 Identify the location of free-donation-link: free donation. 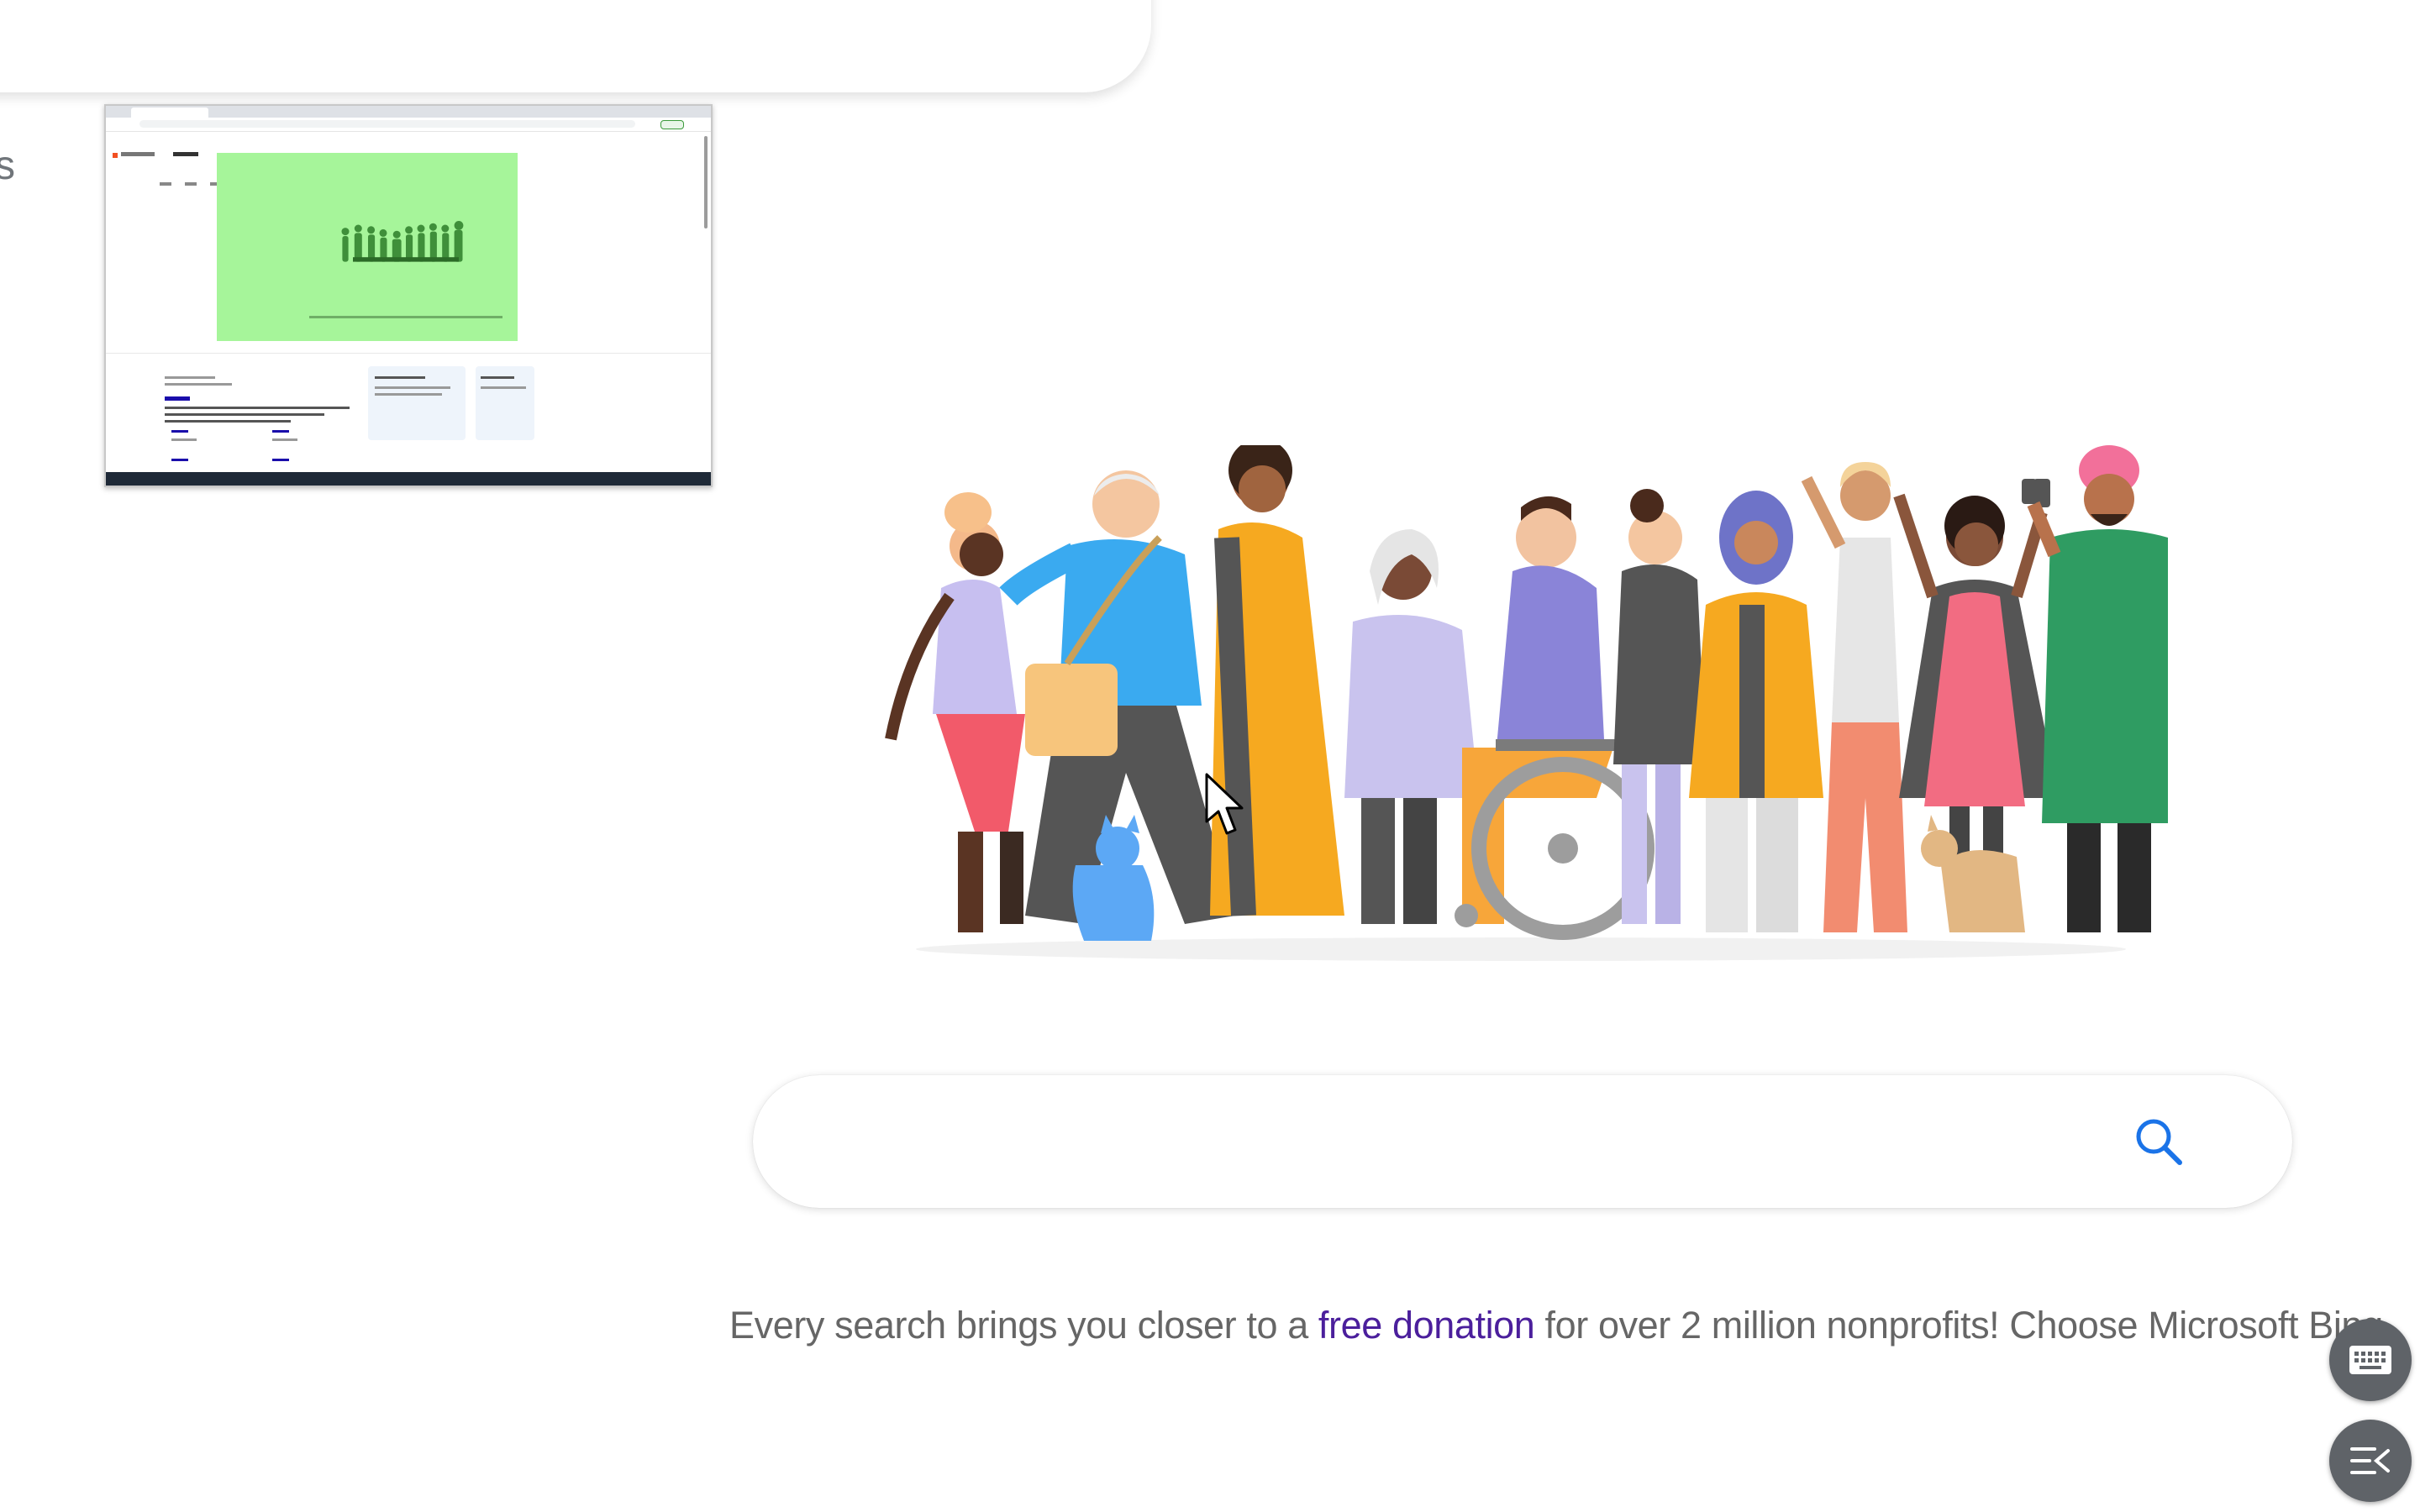
(1426, 1325).